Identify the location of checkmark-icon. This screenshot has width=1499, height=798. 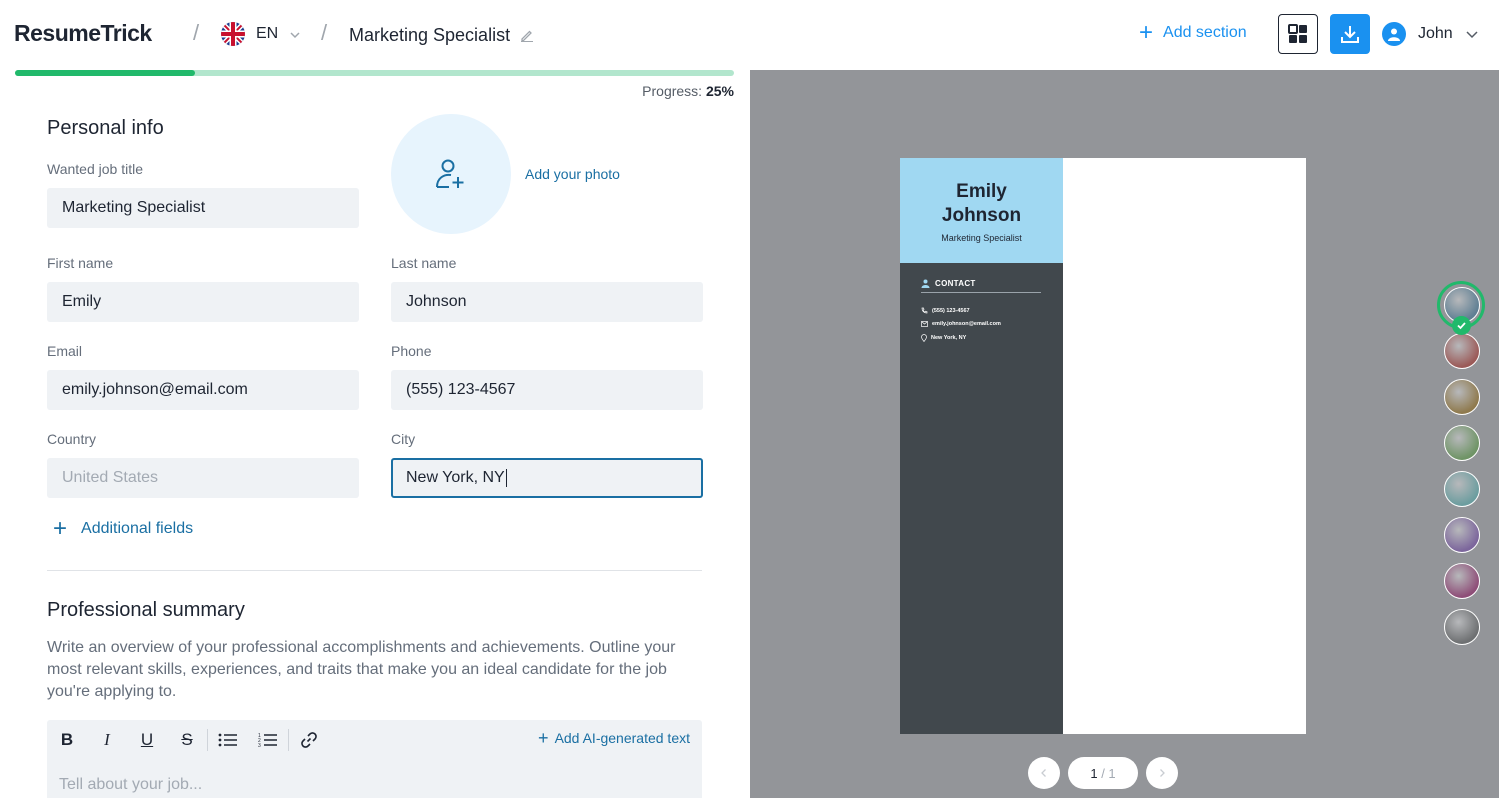
(1461, 325).